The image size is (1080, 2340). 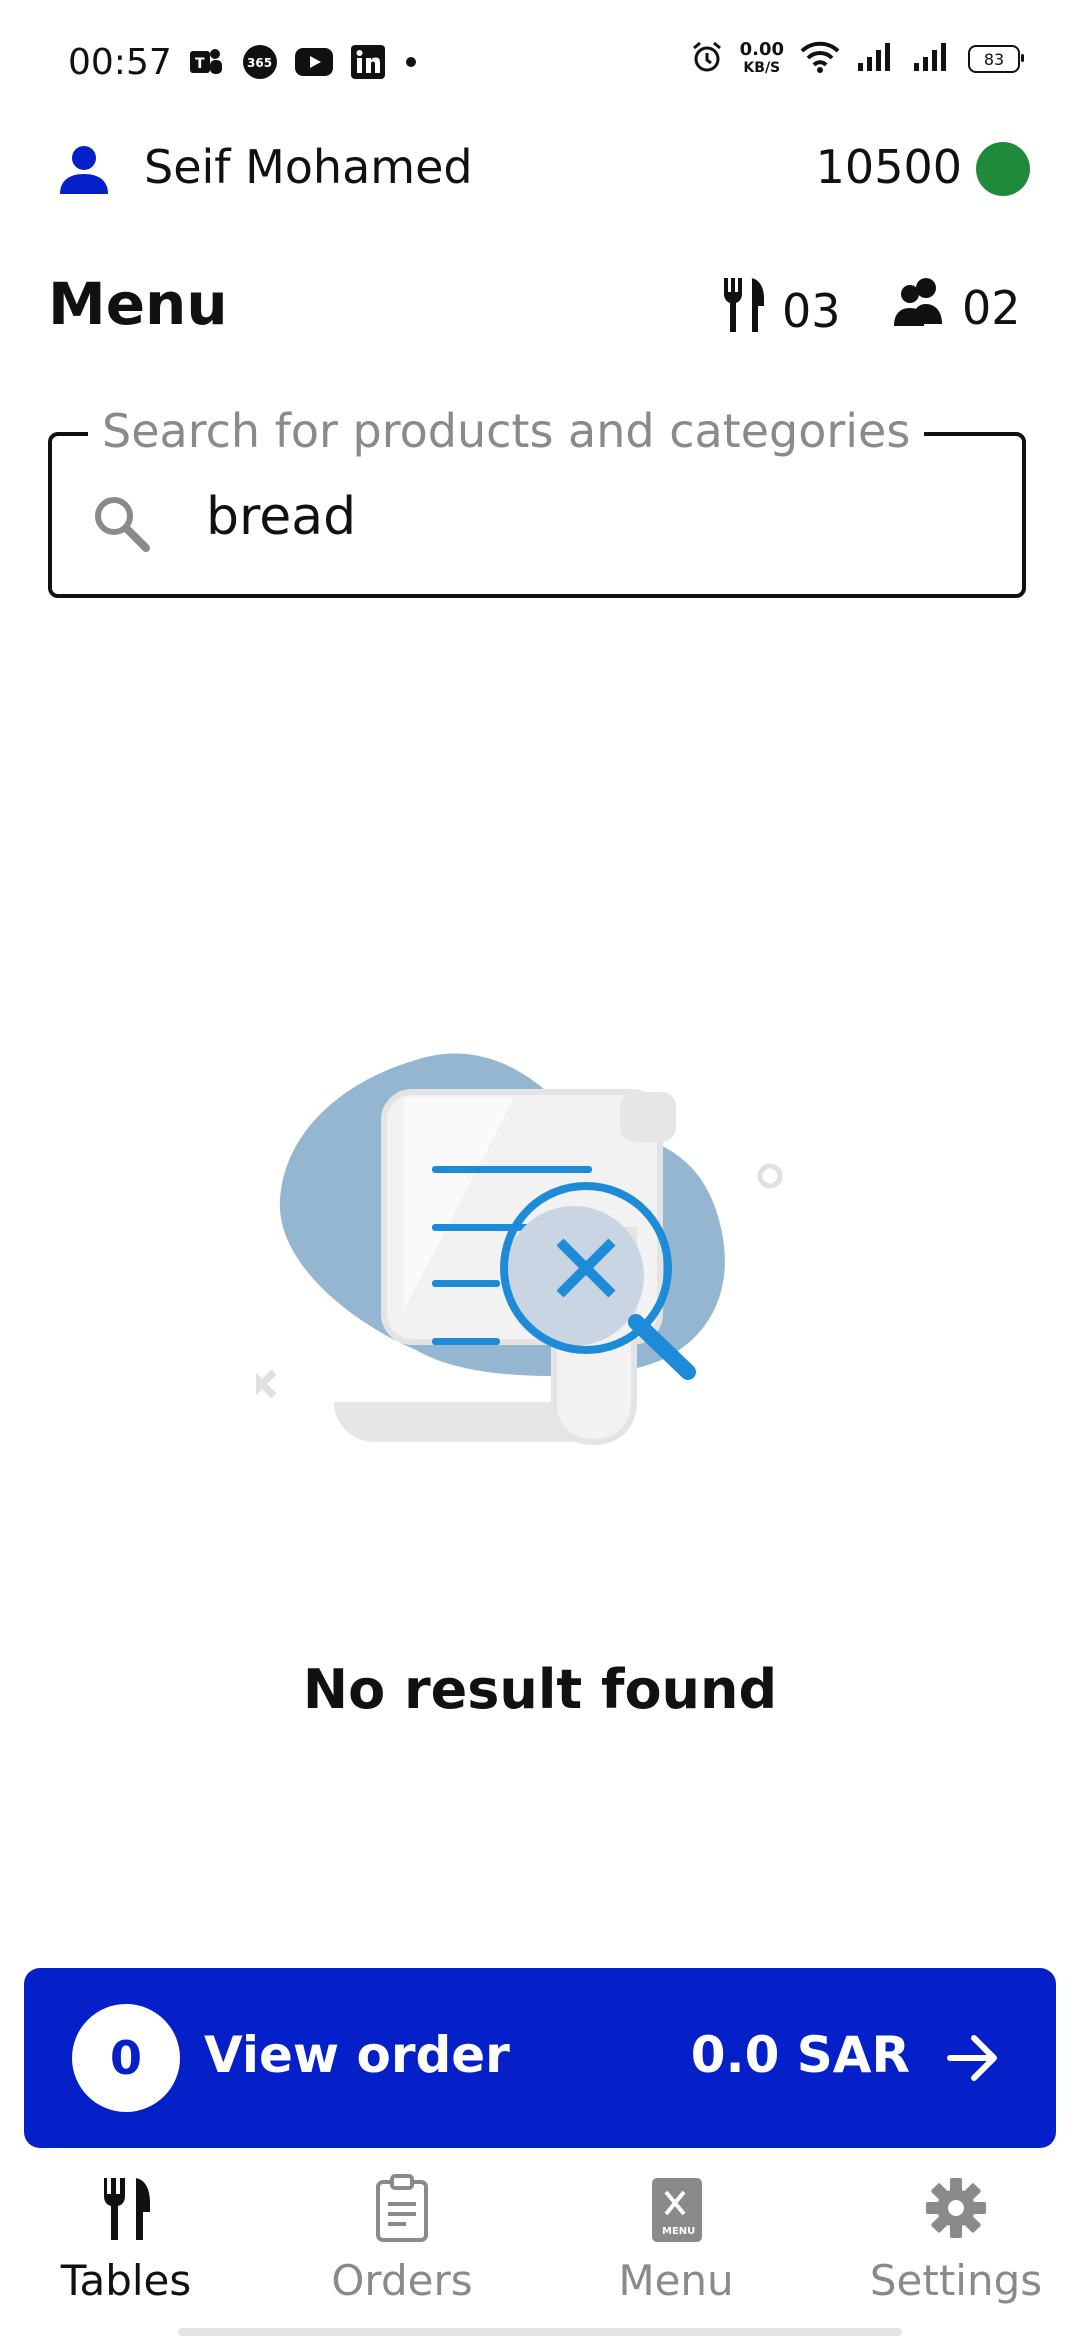 What do you see at coordinates (888, 167) in the screenshot?
I see `user-balance: 10500` at bounding box center [888, 167].